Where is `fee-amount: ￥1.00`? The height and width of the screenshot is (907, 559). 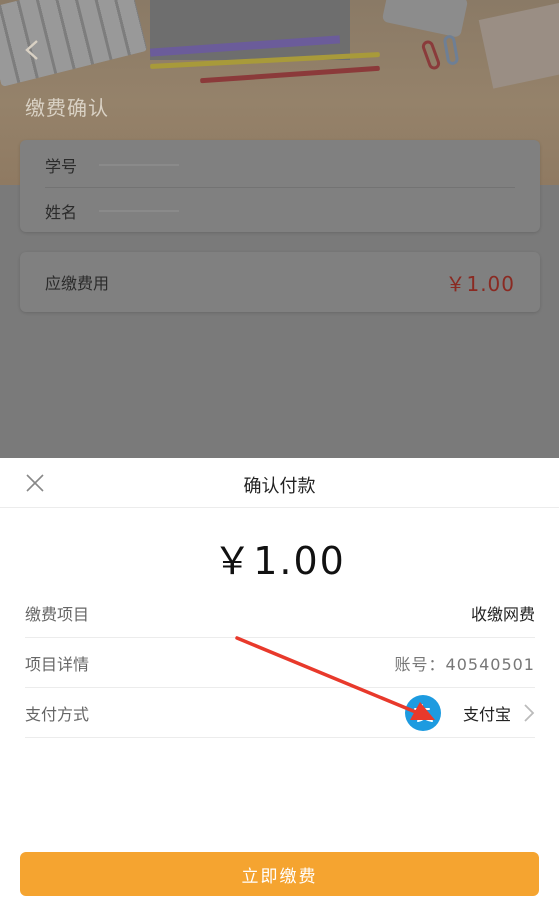
fee-amount: ￥1.00 is located at coordinates (480, 283).